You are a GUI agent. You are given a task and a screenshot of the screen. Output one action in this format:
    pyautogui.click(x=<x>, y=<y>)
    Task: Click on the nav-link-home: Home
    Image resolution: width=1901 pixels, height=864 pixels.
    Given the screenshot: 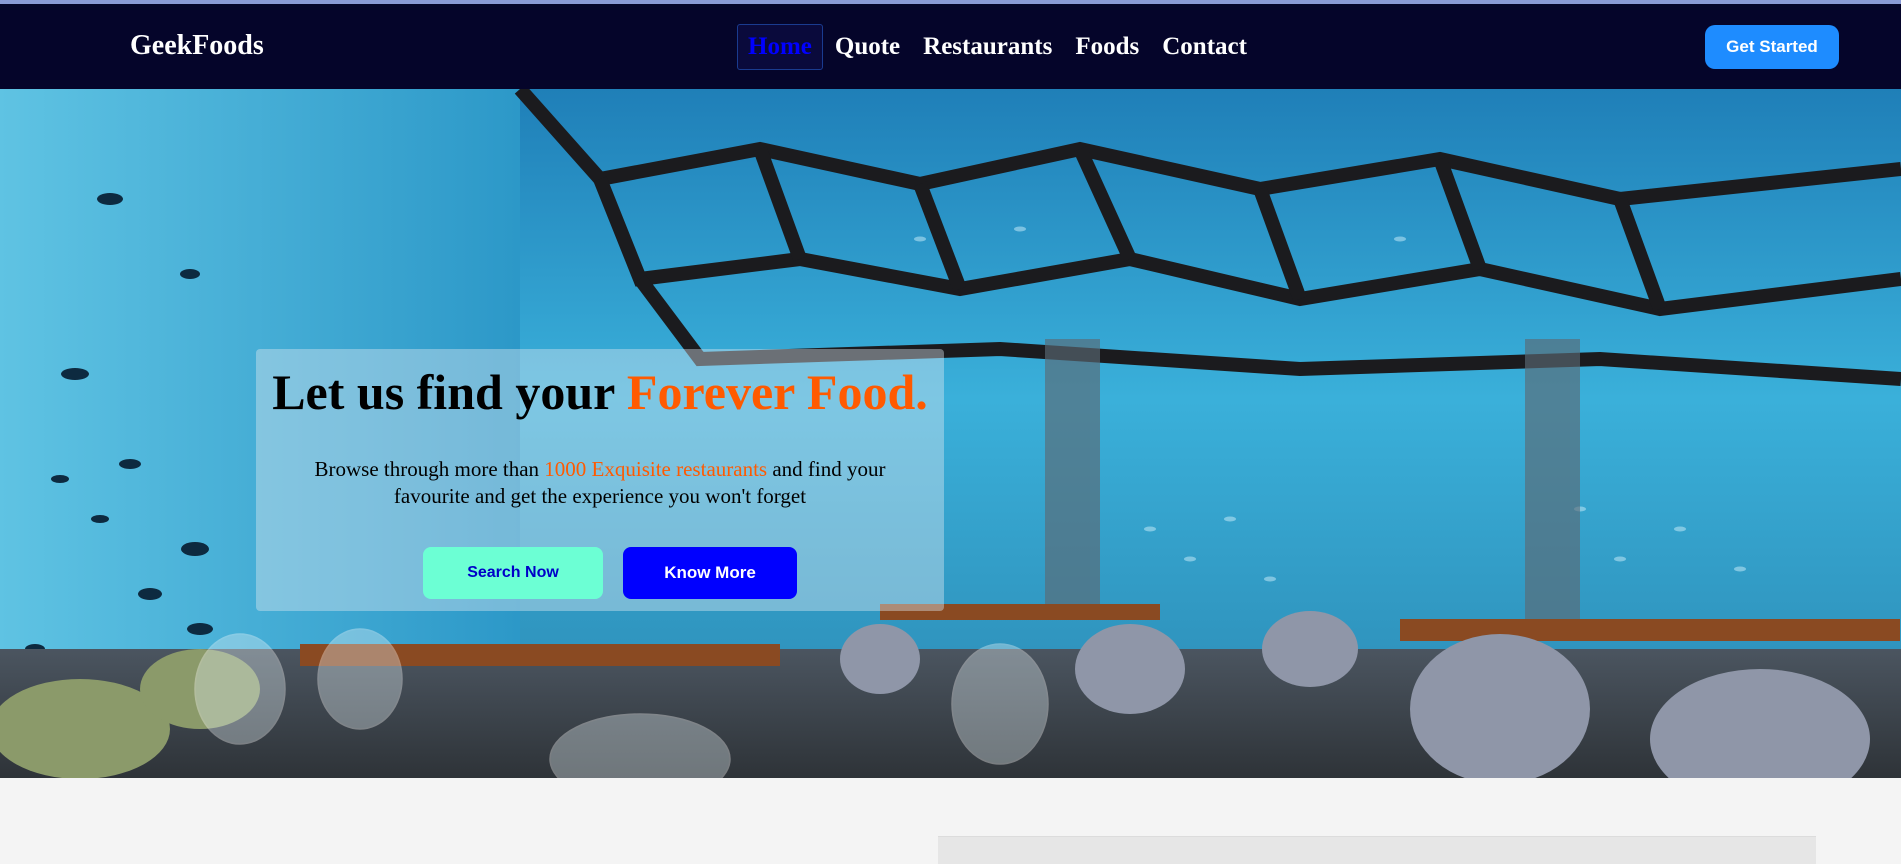 What is the action you would take?
    pyautogui.click(x=780, y=47)
    